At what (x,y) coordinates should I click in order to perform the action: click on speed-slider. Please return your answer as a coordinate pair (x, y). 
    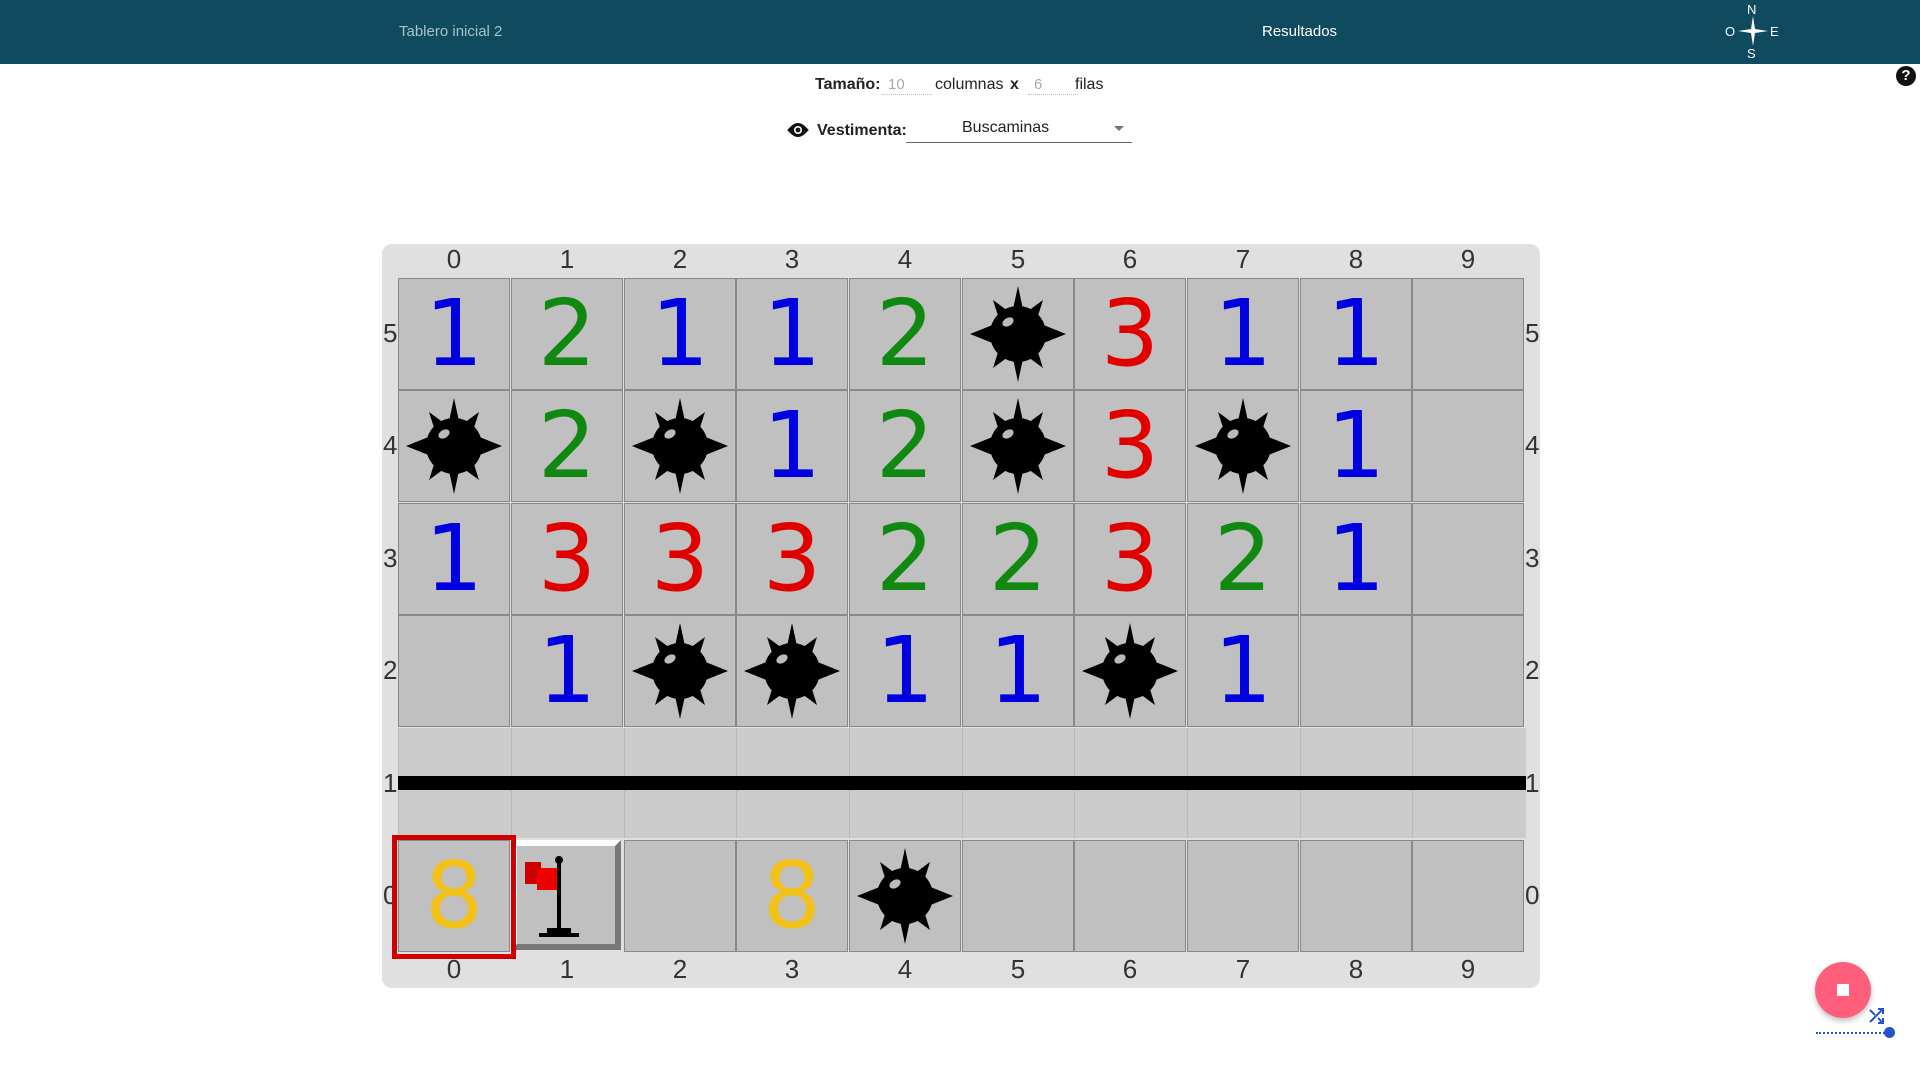
    Looking at the image, I should click on (1857, 1033).